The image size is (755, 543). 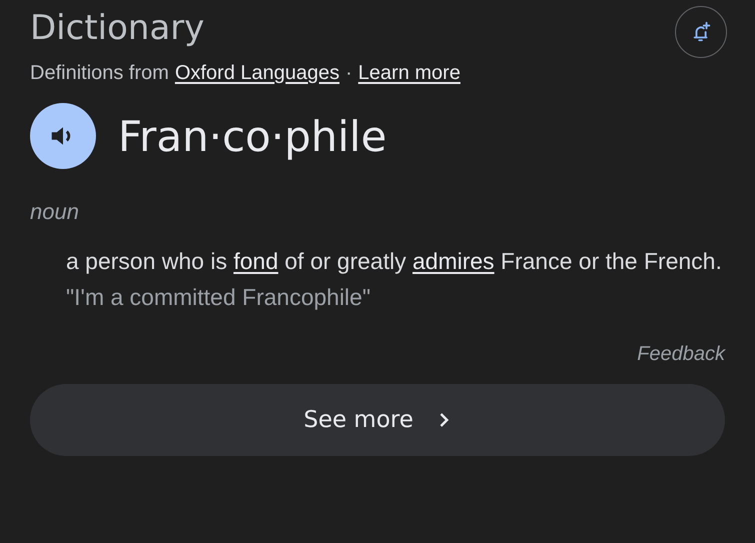 What do you see at coordinates (55, 212) in the screenshot?
I see `part-of-speech: noun` at bounding box center [55, 212].